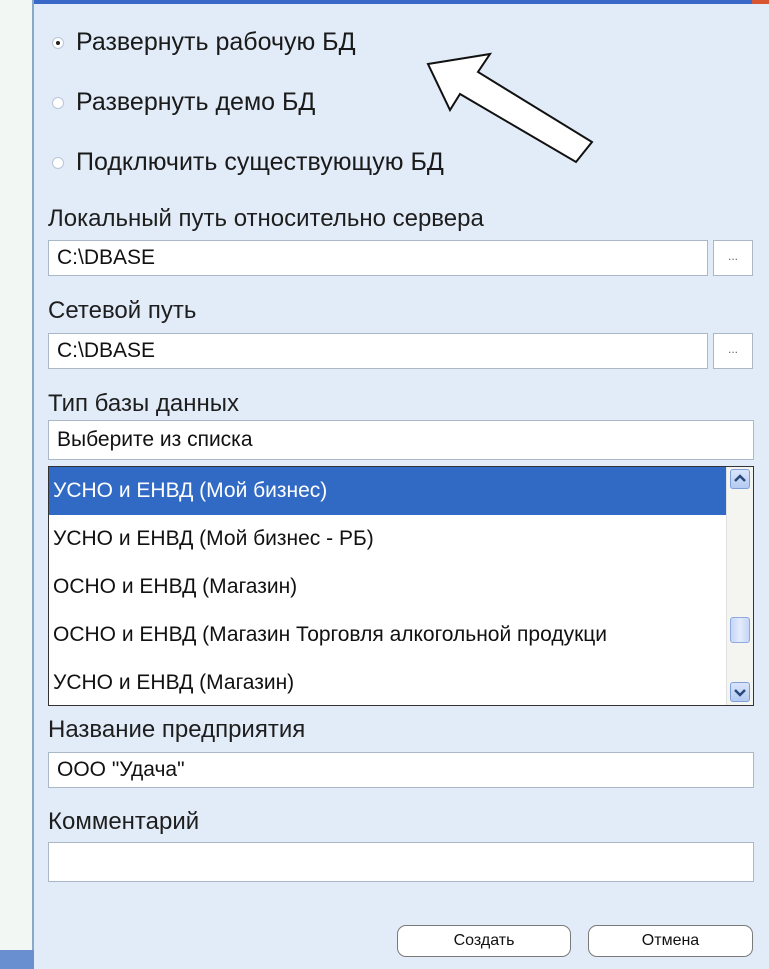 The width and height of the screenshot is (769, 969). I want to click on arrow-icon, so click(510, 108).